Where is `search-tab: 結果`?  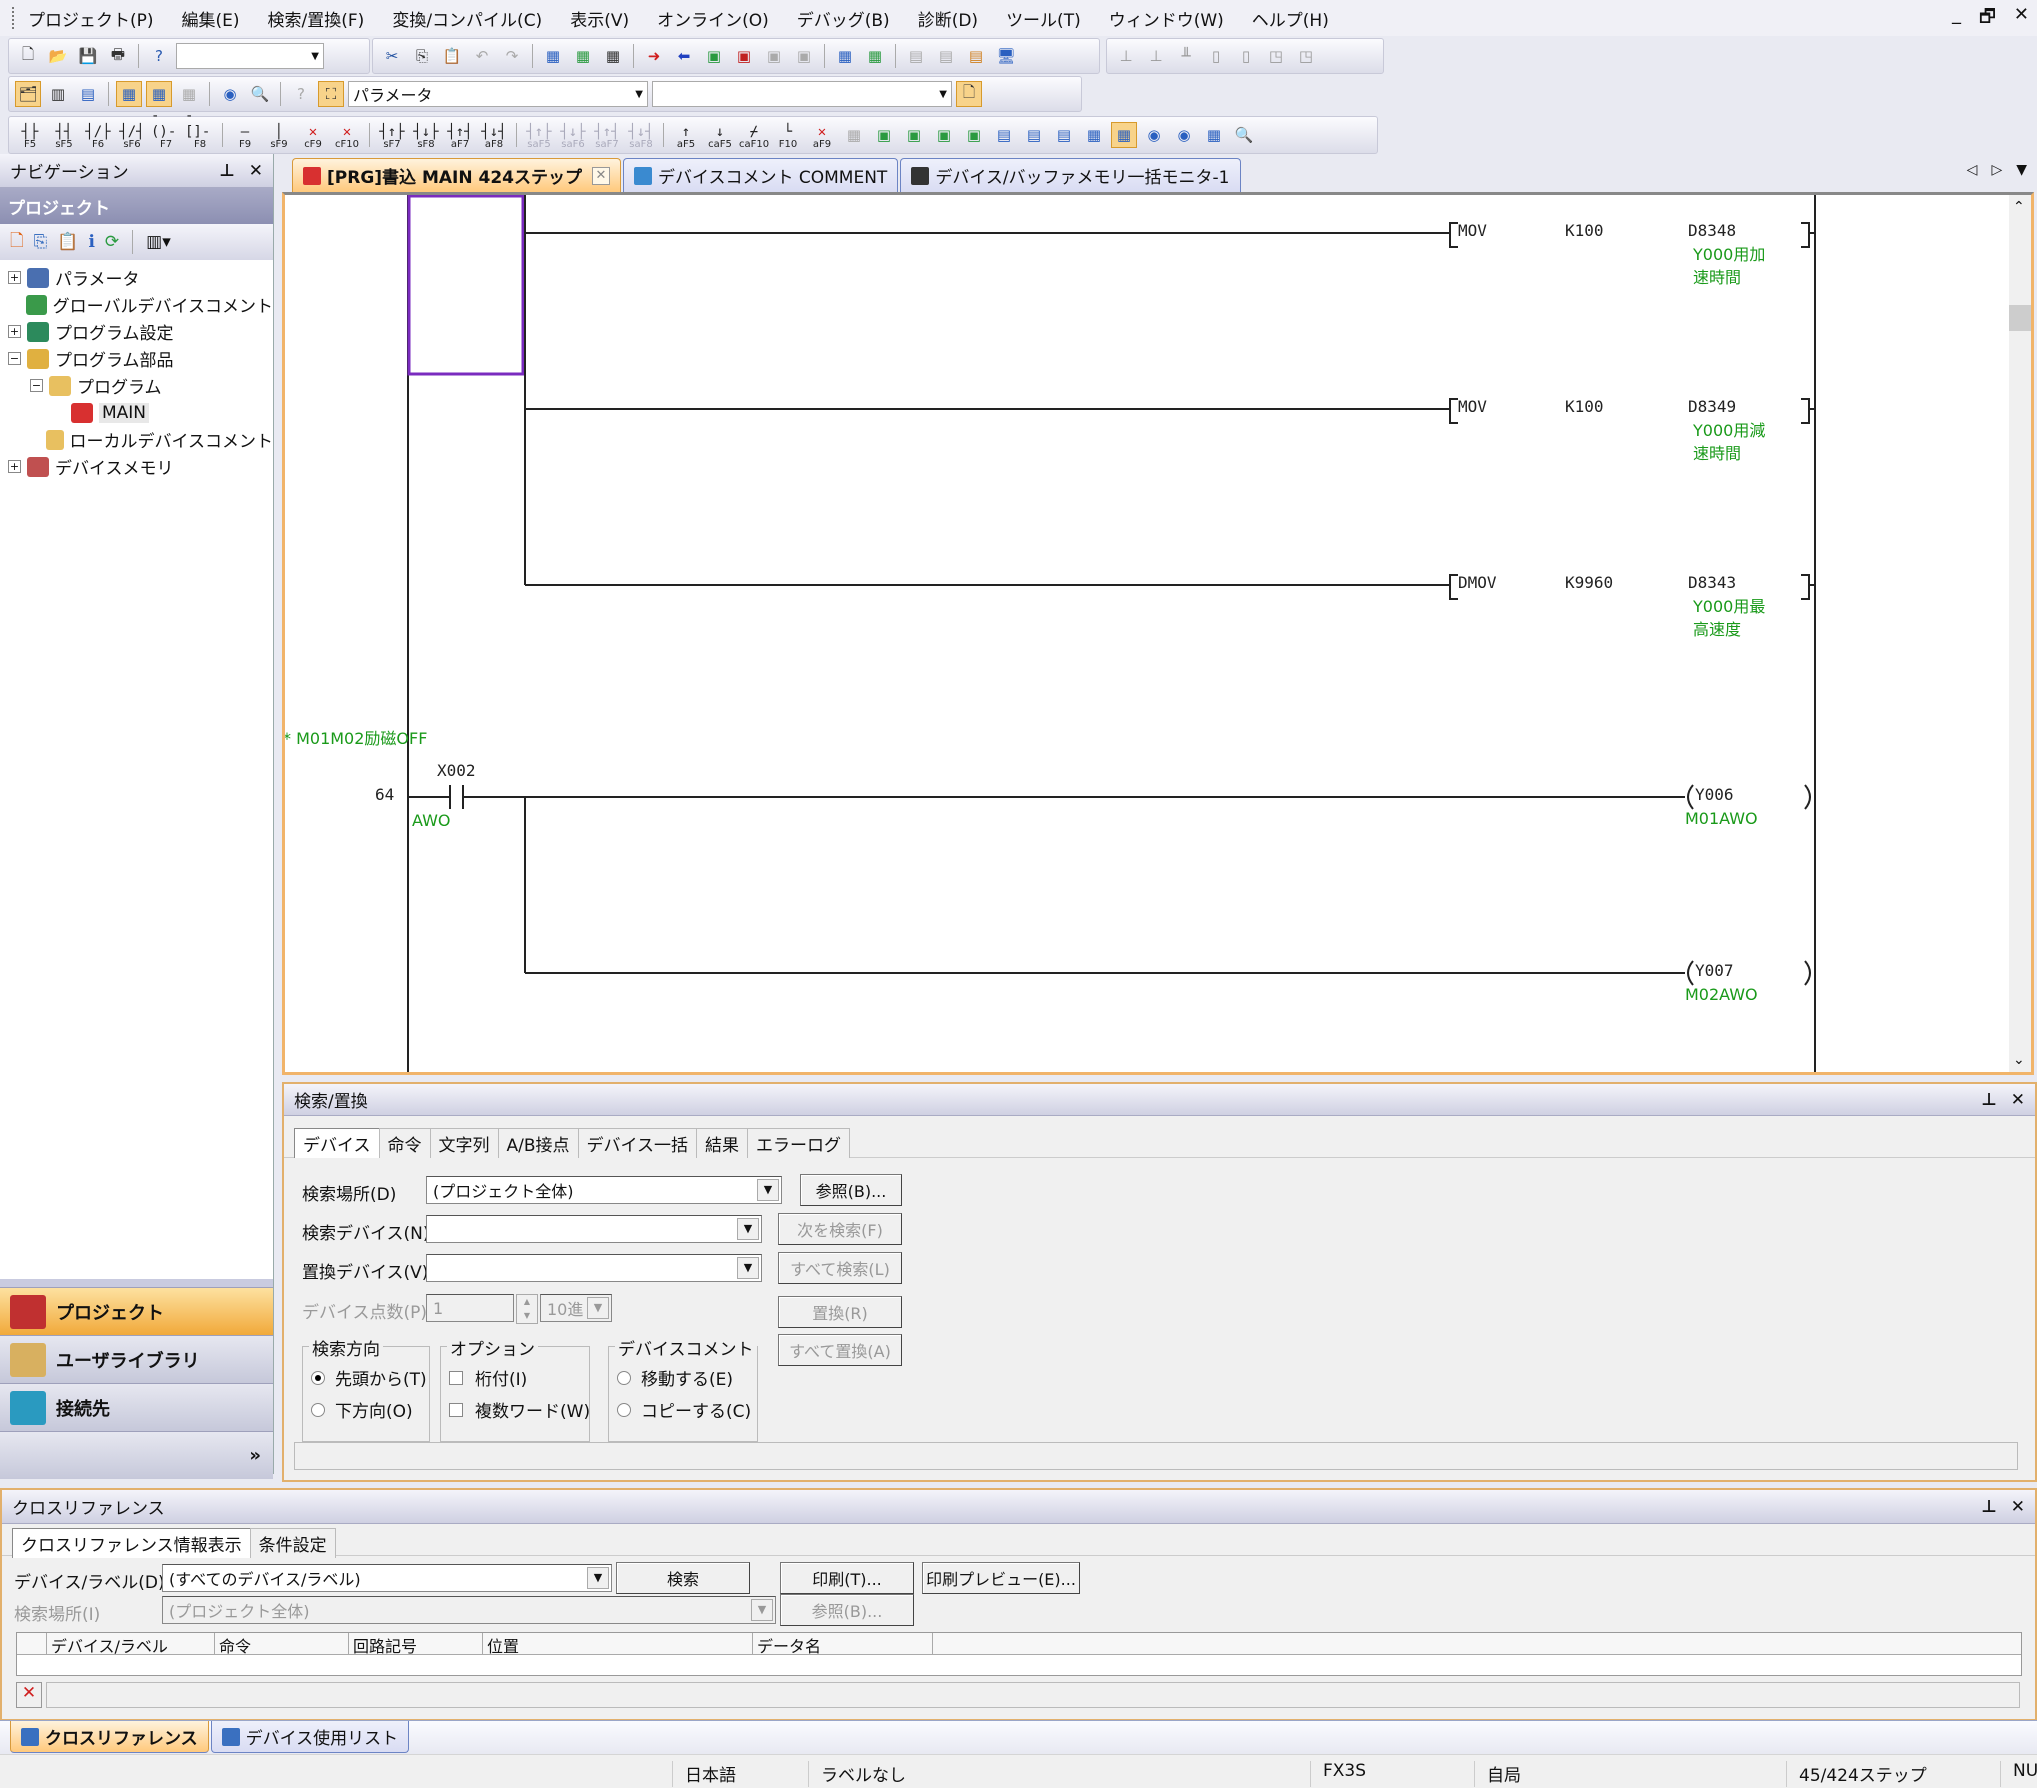
search-tab: 結果 is located at coordinates (722, 1143).